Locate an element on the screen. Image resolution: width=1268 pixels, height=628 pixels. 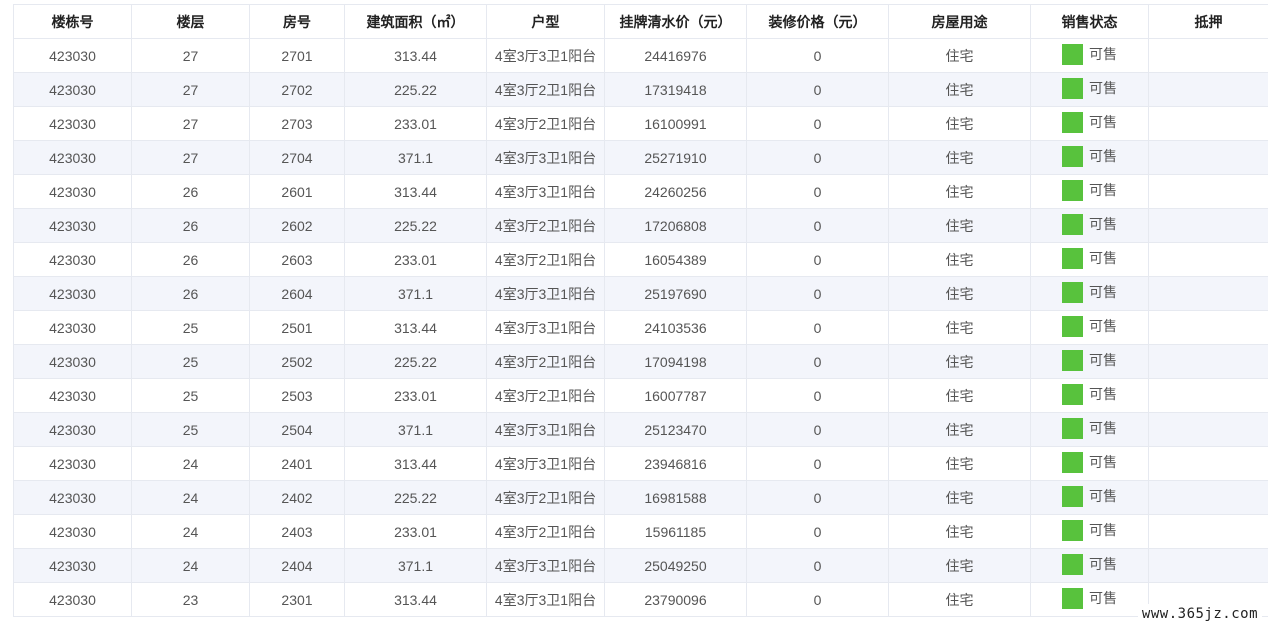
table-row: 423030 24 2401 313.44 4室3厅3卫1阳台 23946816 0 住宅 可售 is located at coordinates (640, 463).